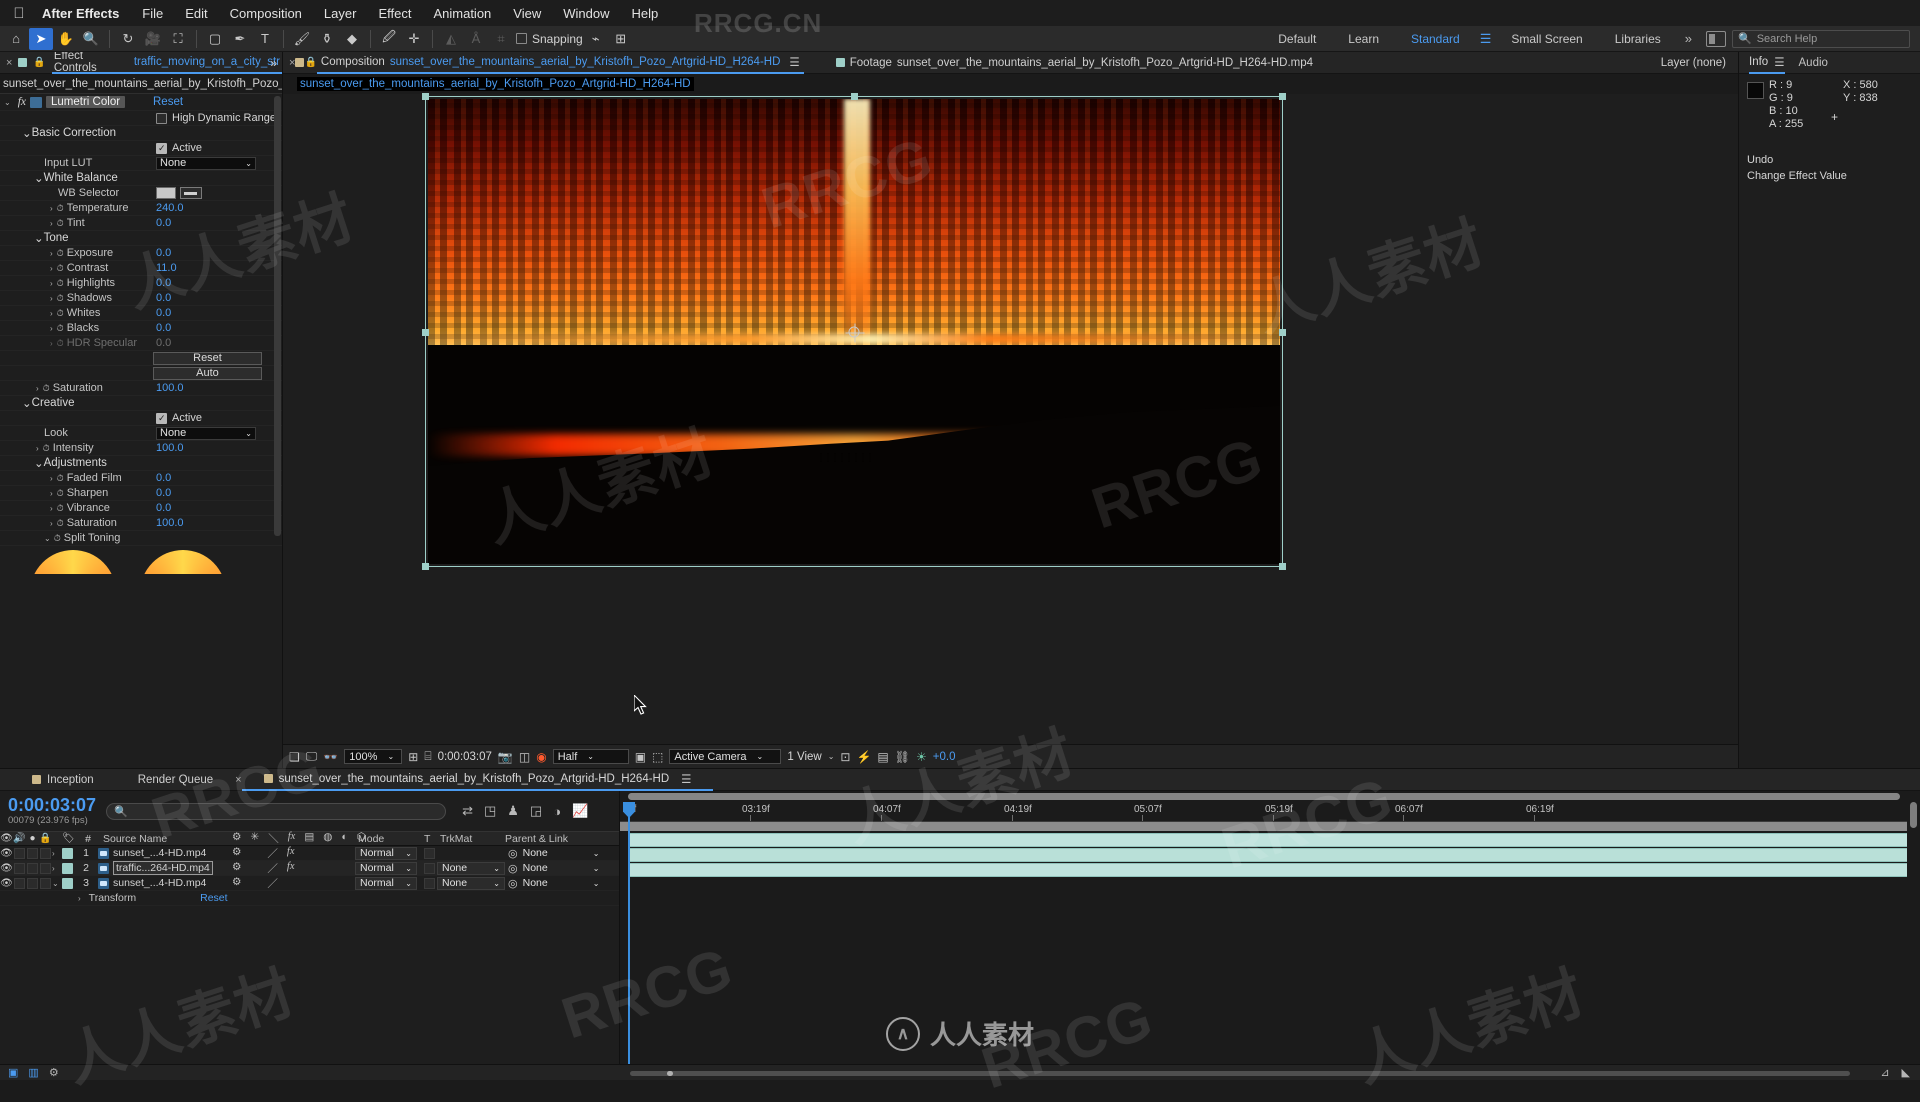  What do you see at coordinates (549, 39) in the screenshot?
I see `snapping-toggle: Snapping` at bounding box center [549, 39].